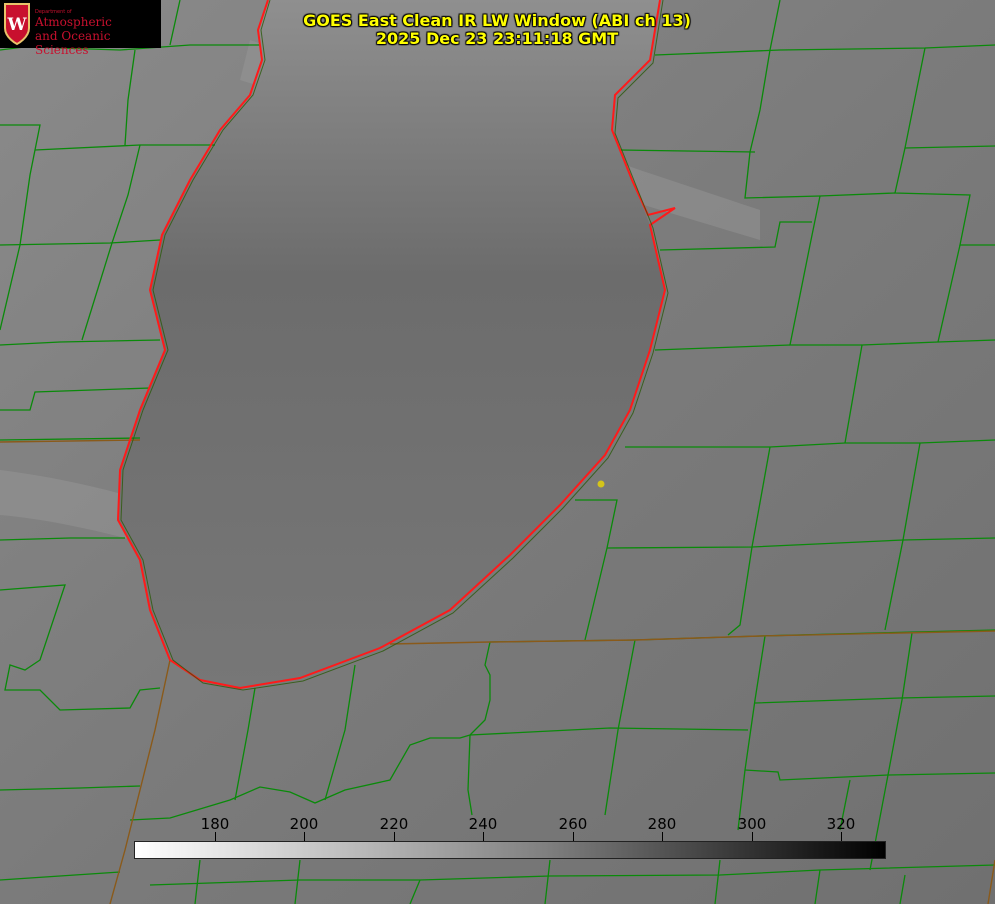 The width and height of the screenshot is (995, 904). I want to click on colorbar-label: 200, so click(304, 824).